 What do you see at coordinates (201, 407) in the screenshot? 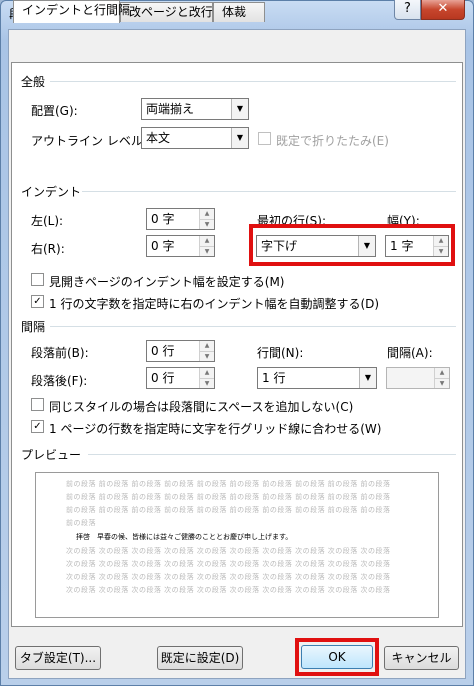
I see `no-space-same-style-label: 同じスタイルの場合は段落間にスペースを追加しない(C)` at bounding box center [201, 407].